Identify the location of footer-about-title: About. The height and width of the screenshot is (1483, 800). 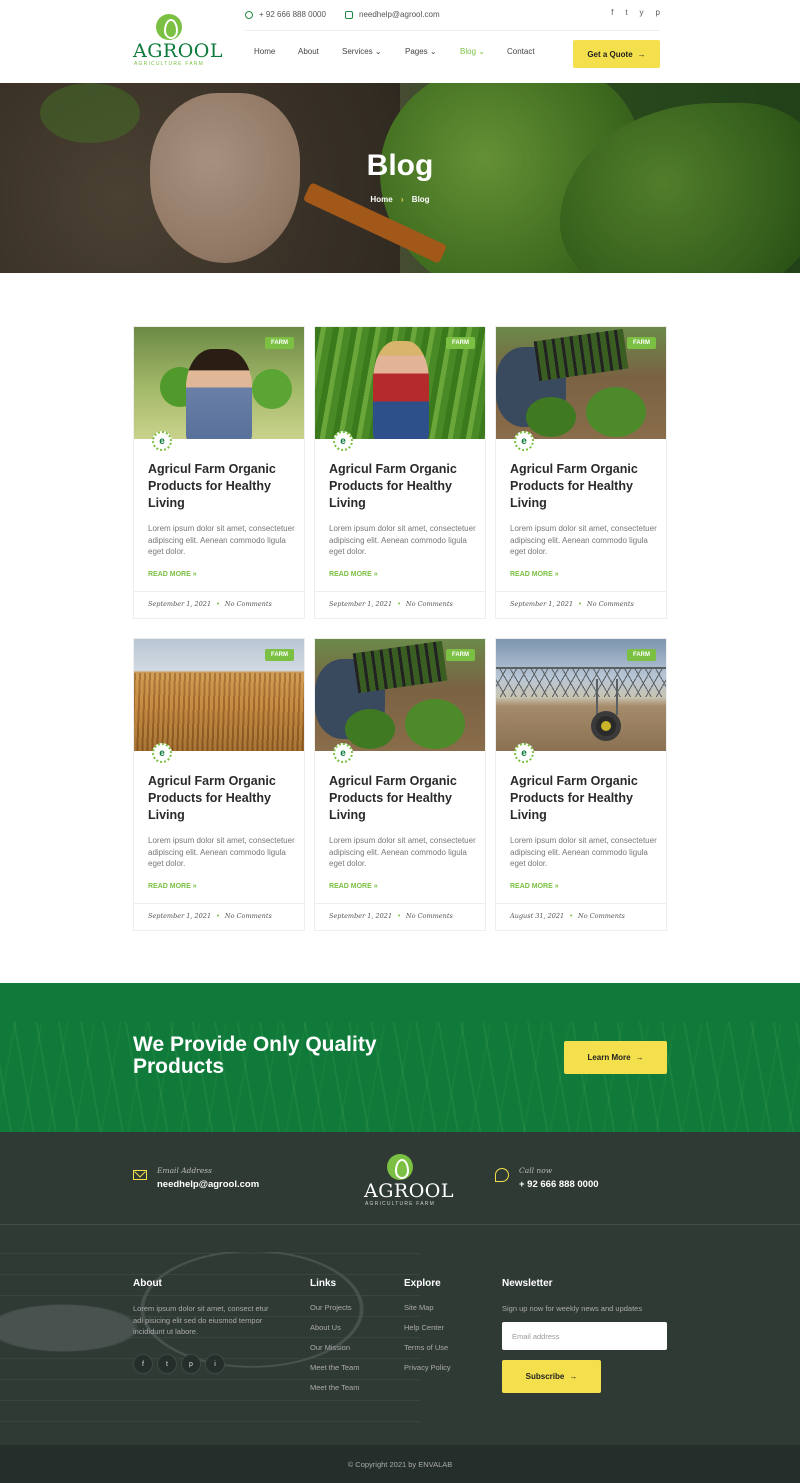
(147, 1283).